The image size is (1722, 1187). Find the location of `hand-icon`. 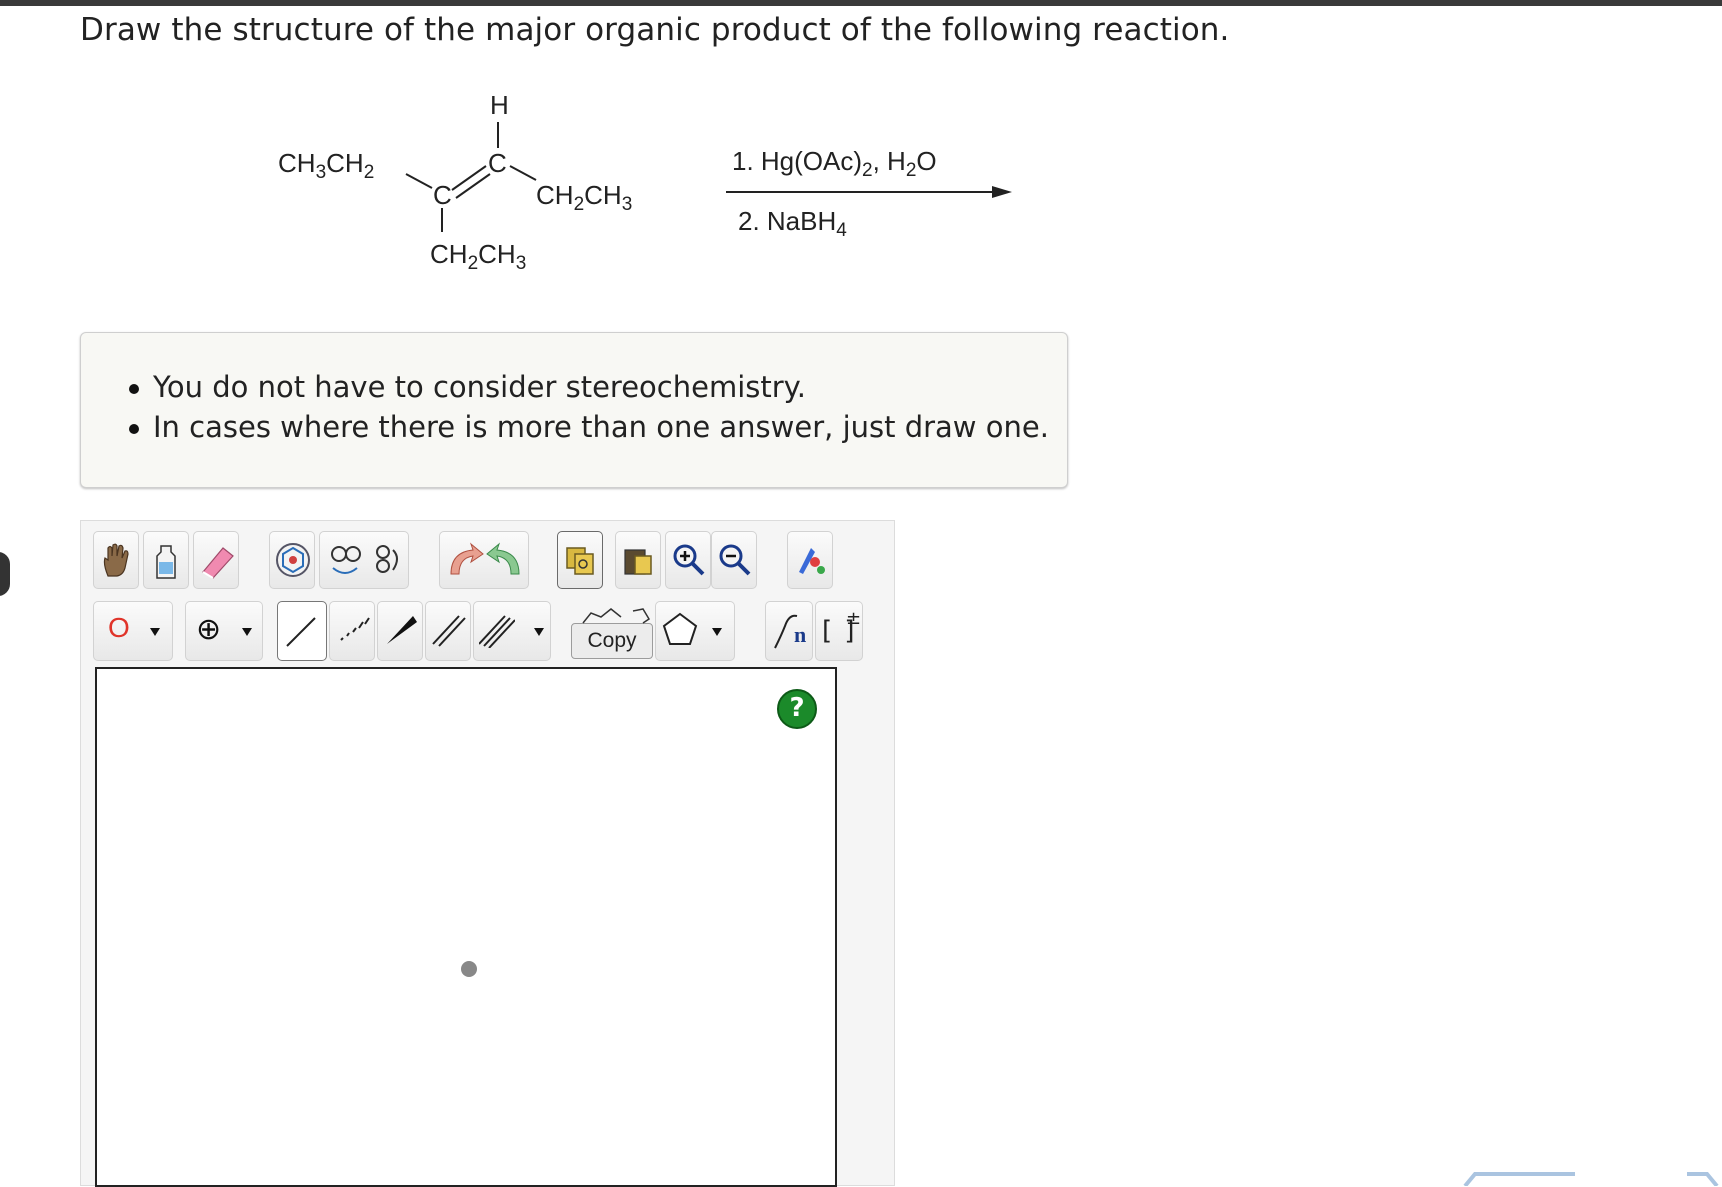

hand-icon is located at coordinates (116, 560).